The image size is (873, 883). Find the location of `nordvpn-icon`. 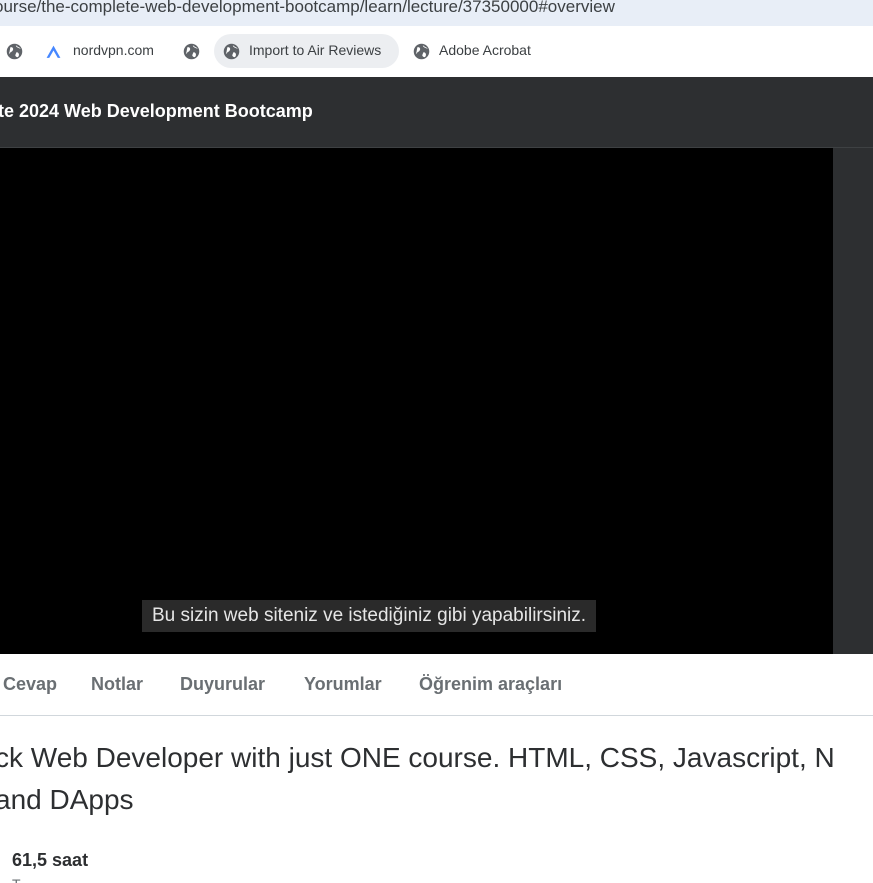

nordvpn-icon is located at coordinates (53, 51).